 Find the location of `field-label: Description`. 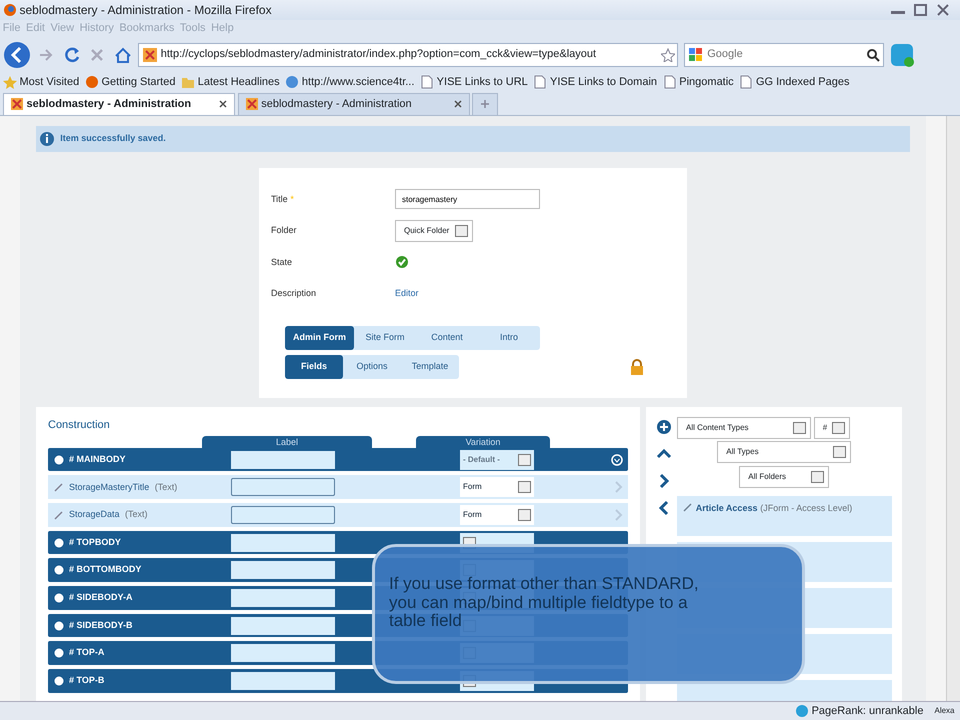

field-label: Description is located at coordinates (293, 293).